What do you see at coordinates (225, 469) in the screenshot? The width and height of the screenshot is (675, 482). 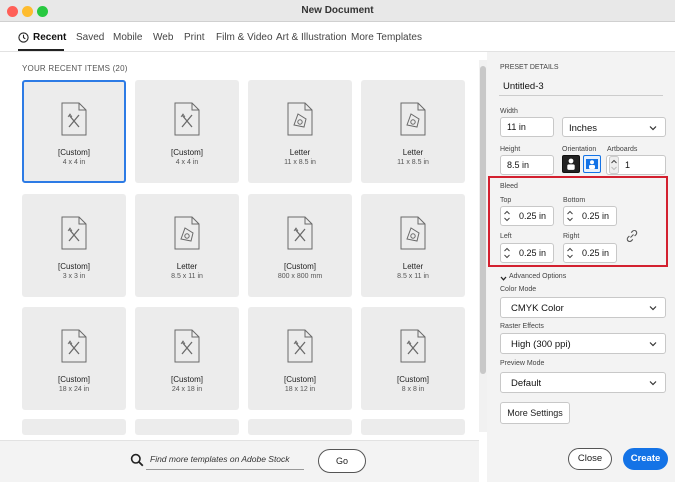 I see `search-input-underline` at bounding box center [225, 469].